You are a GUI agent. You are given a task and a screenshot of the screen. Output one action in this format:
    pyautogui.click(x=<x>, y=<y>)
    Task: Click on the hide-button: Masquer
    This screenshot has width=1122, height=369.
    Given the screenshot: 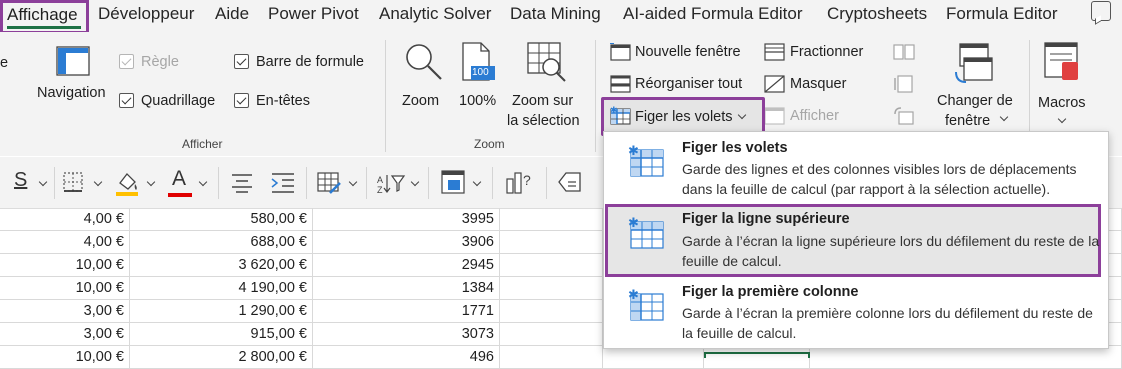 What is the action you would take?
    pyautogui.click(x=817, y=84)
    